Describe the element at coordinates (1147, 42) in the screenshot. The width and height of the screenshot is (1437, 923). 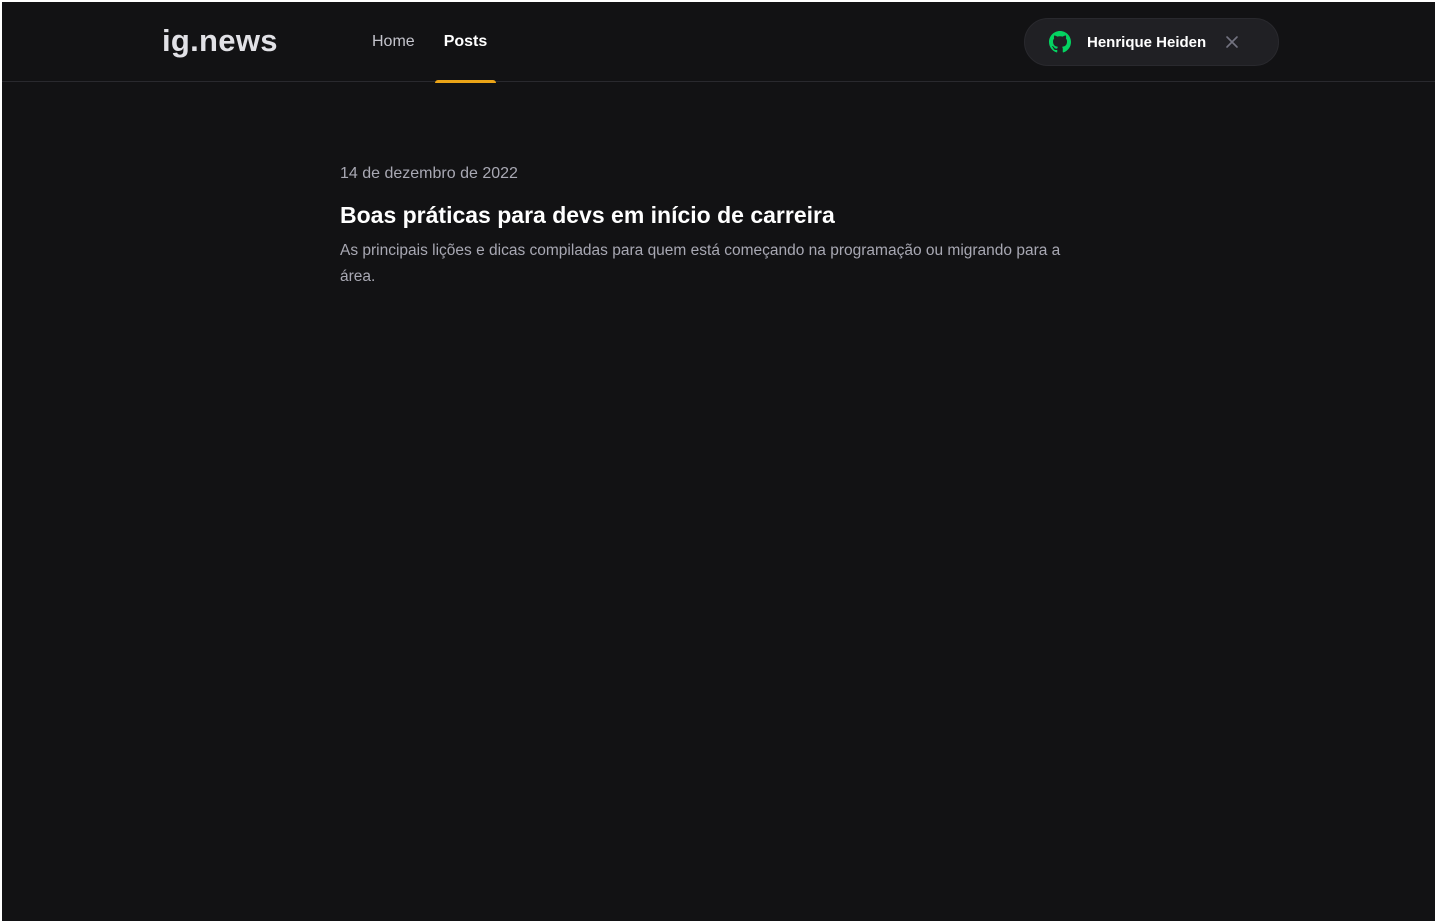
I see `user-name: Henrique Heiden` at that location.